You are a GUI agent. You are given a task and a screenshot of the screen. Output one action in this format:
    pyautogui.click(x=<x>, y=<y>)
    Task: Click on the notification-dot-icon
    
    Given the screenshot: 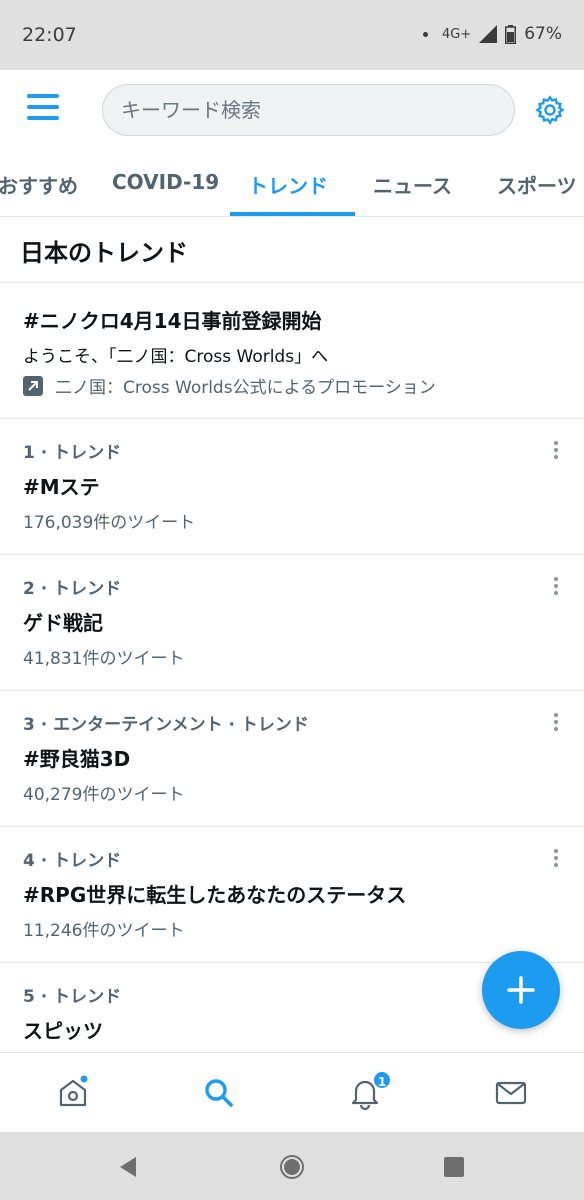 What is the action you would take?
    pyautogui.click(x=425, y=34)
    